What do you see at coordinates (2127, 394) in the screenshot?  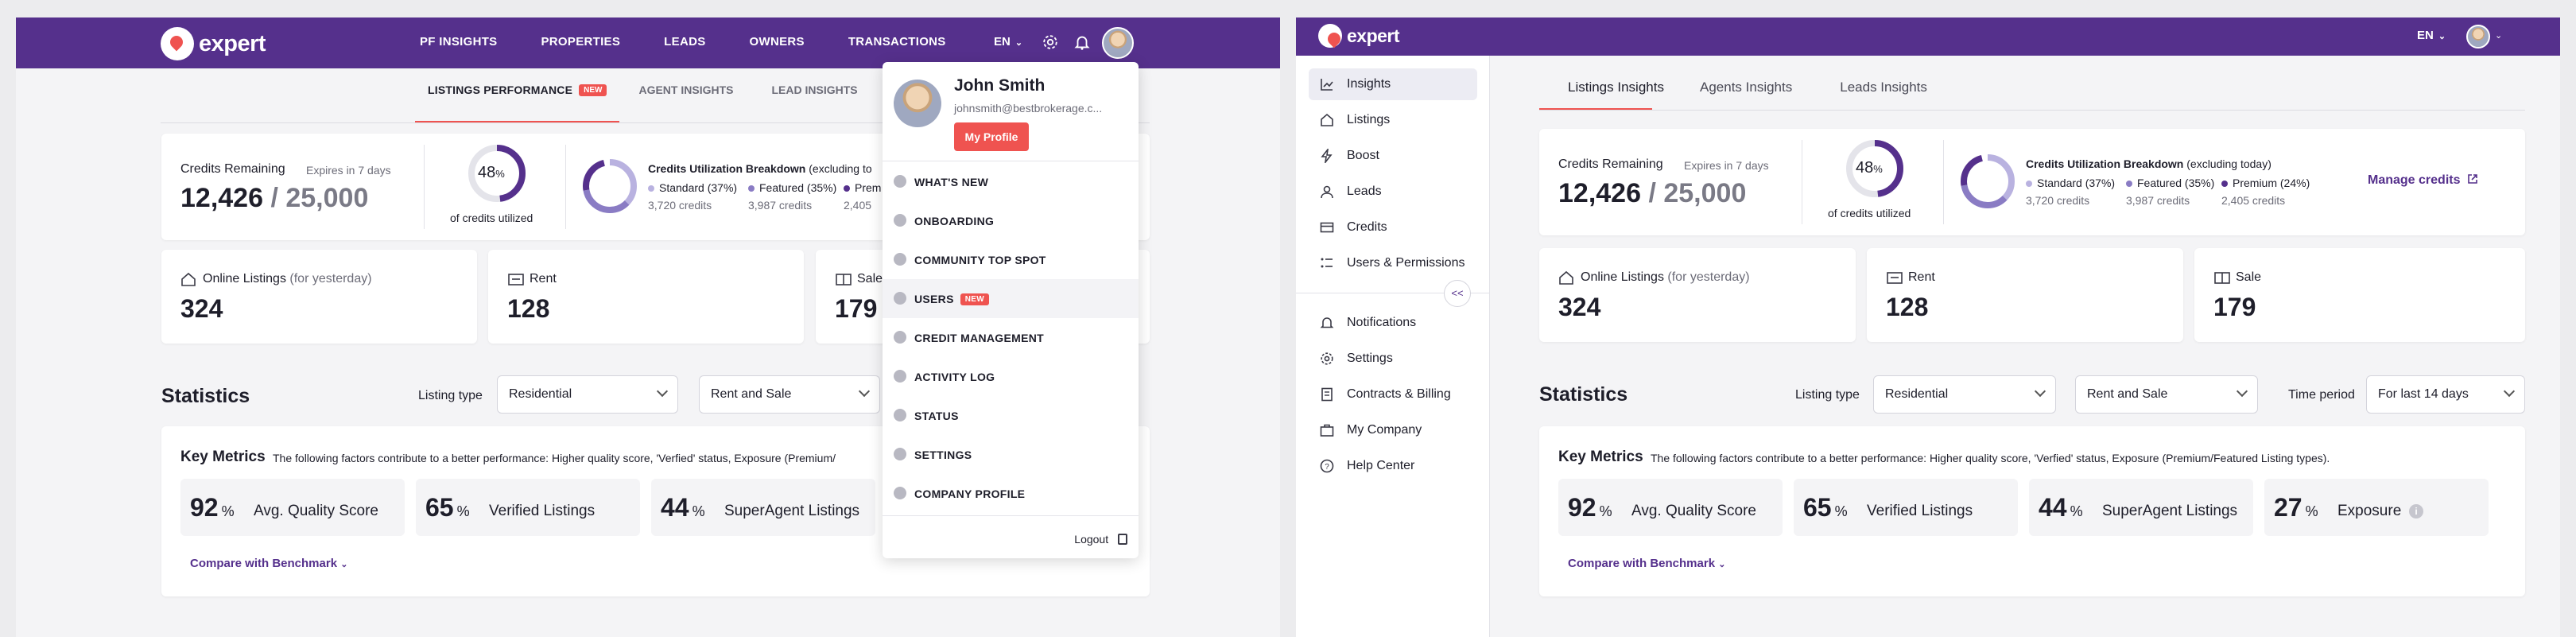 I see `rent-sale-value: Rent and Sale` at bounding box center [2127, 394].